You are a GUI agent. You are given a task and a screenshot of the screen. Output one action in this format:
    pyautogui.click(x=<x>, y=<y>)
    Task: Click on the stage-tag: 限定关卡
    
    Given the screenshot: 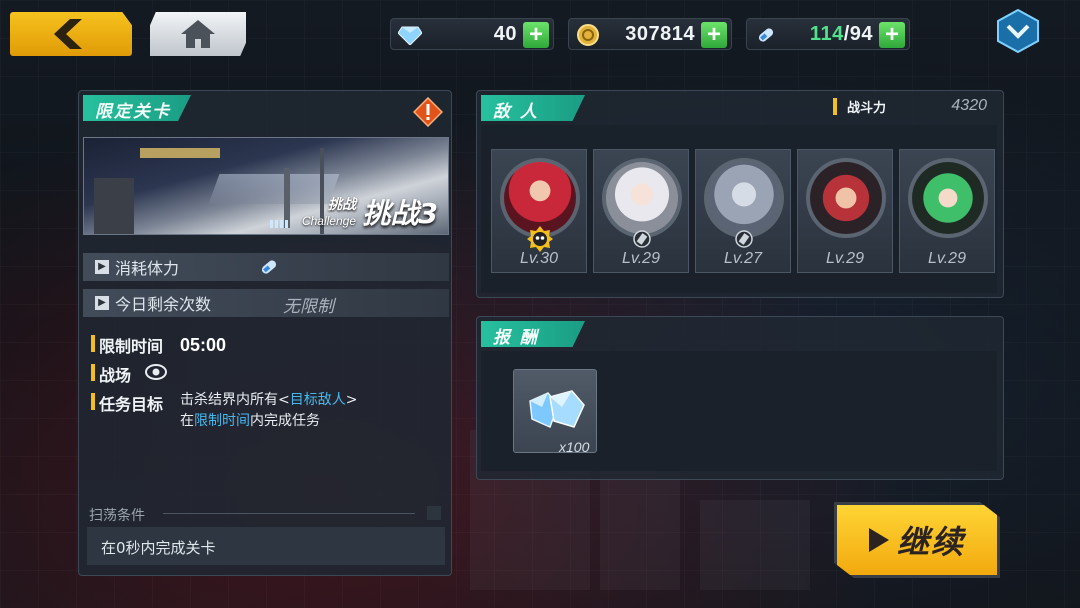 What is the action you would take?
    pyautogui.click(x=137, y=108)
    